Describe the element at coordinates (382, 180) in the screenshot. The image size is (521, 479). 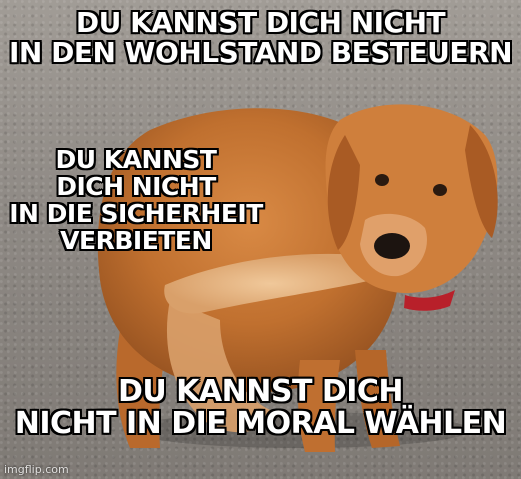
I see `dog-eye-left` at that location.